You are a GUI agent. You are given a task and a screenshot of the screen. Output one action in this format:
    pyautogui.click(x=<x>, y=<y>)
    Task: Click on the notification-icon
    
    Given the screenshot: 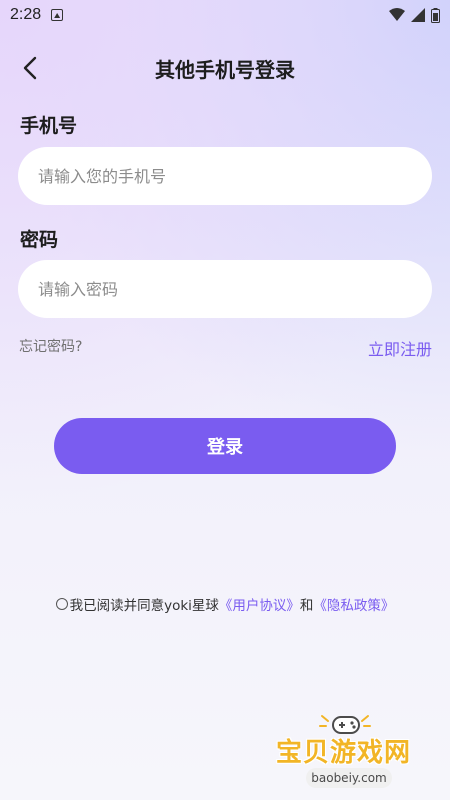 What is the action you would take?
    pyautogui.click(x=57, y=15)
    